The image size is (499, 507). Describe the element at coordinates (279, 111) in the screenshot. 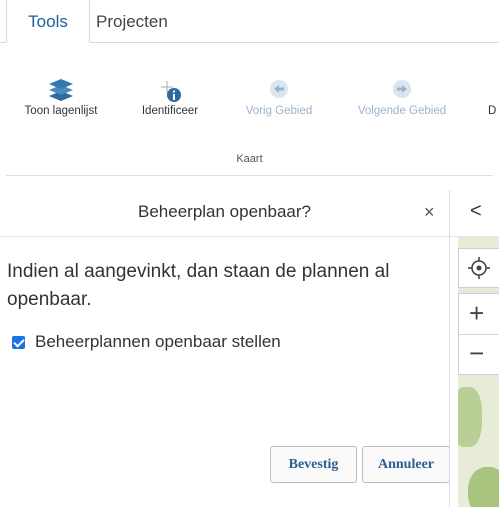

I see `previous-area-label: Vorig Gebied` at that location.